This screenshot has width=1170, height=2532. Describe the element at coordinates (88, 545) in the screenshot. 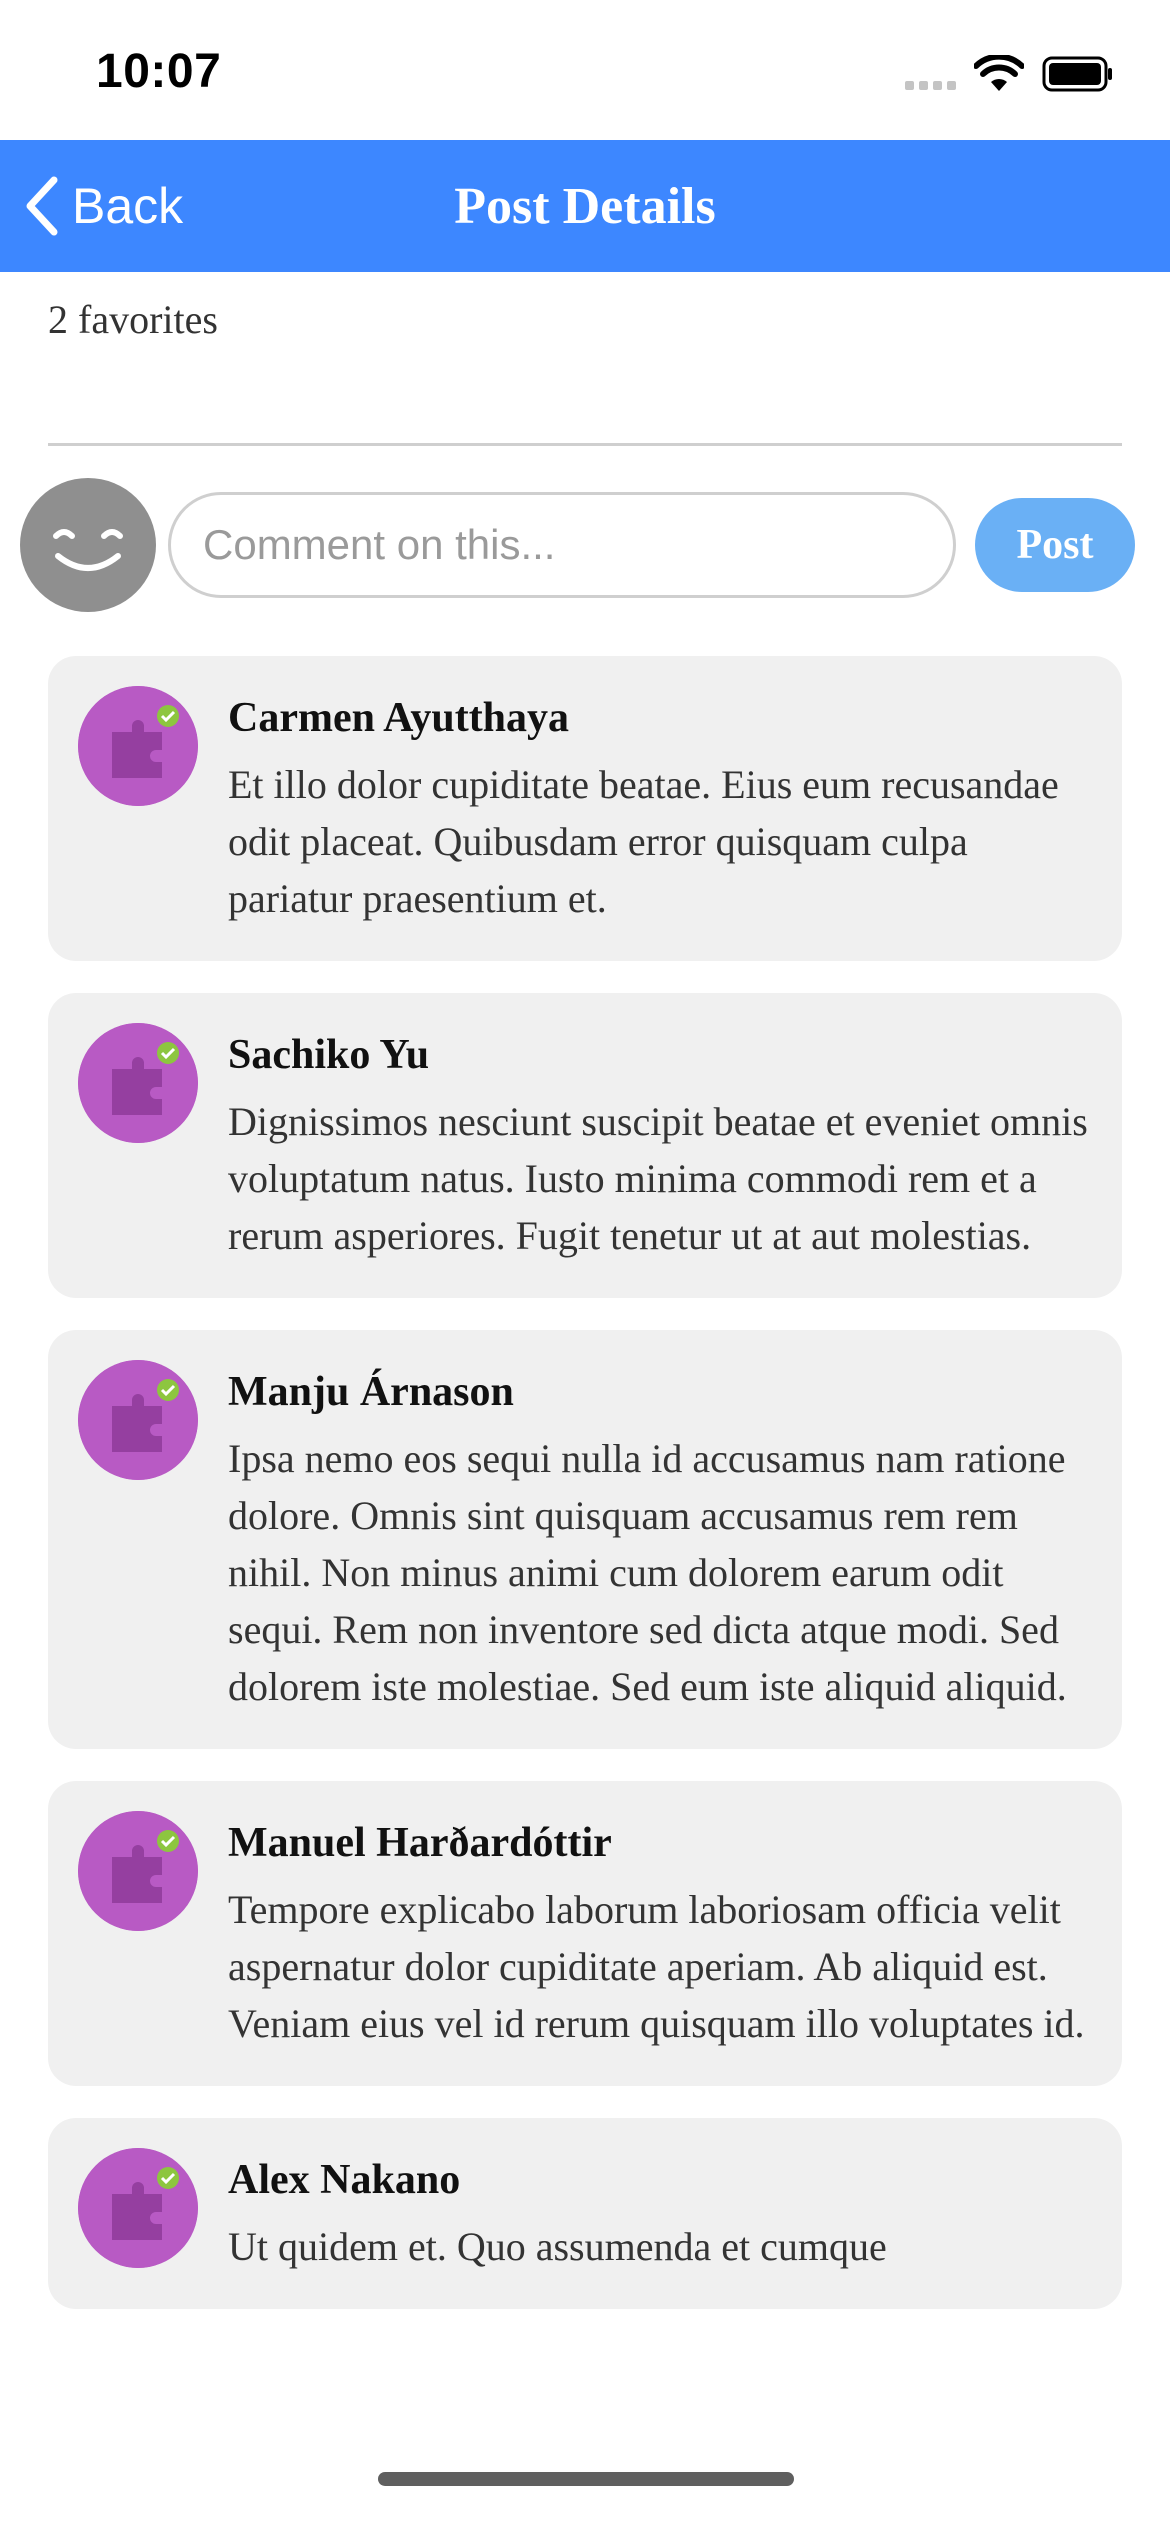

I see `smiley-avatar-icon` at that location.